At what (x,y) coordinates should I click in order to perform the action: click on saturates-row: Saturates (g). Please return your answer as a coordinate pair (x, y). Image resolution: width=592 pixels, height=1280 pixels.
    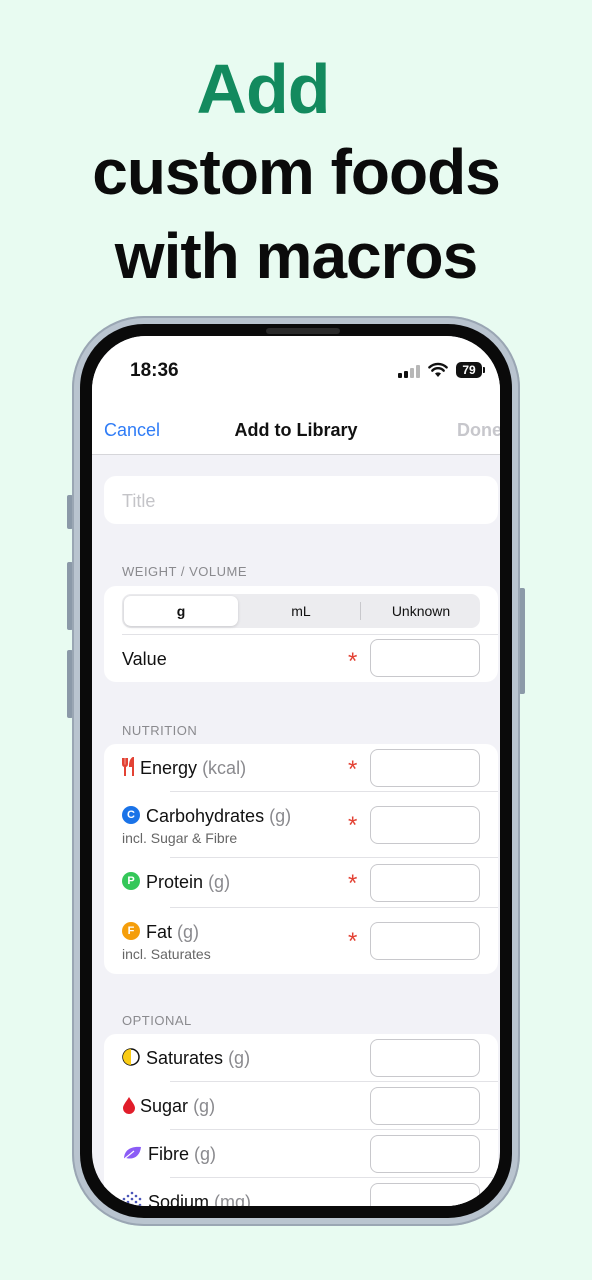
    Looking at the image, I should click on (301, 1058).